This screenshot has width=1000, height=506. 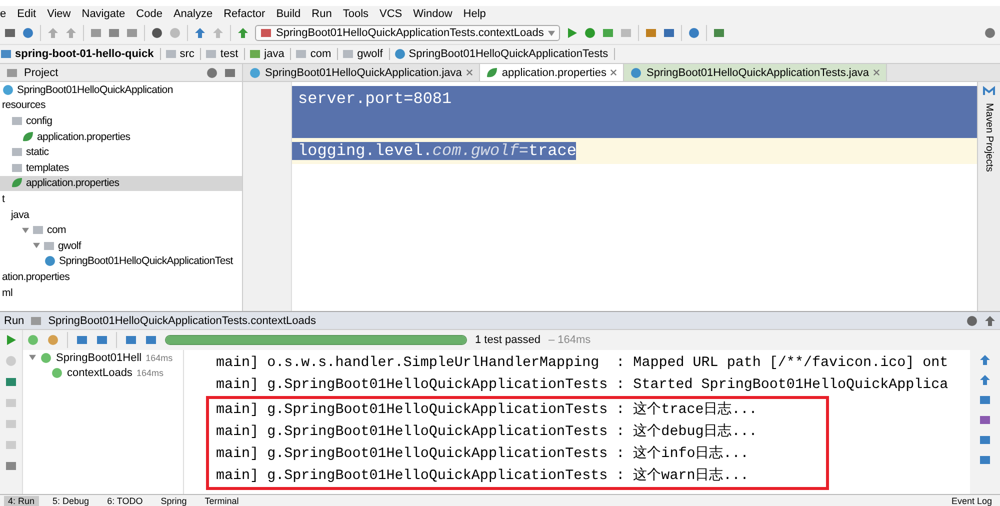 I want to click on editor-tab: application.properties, so click(x=552, y=72).